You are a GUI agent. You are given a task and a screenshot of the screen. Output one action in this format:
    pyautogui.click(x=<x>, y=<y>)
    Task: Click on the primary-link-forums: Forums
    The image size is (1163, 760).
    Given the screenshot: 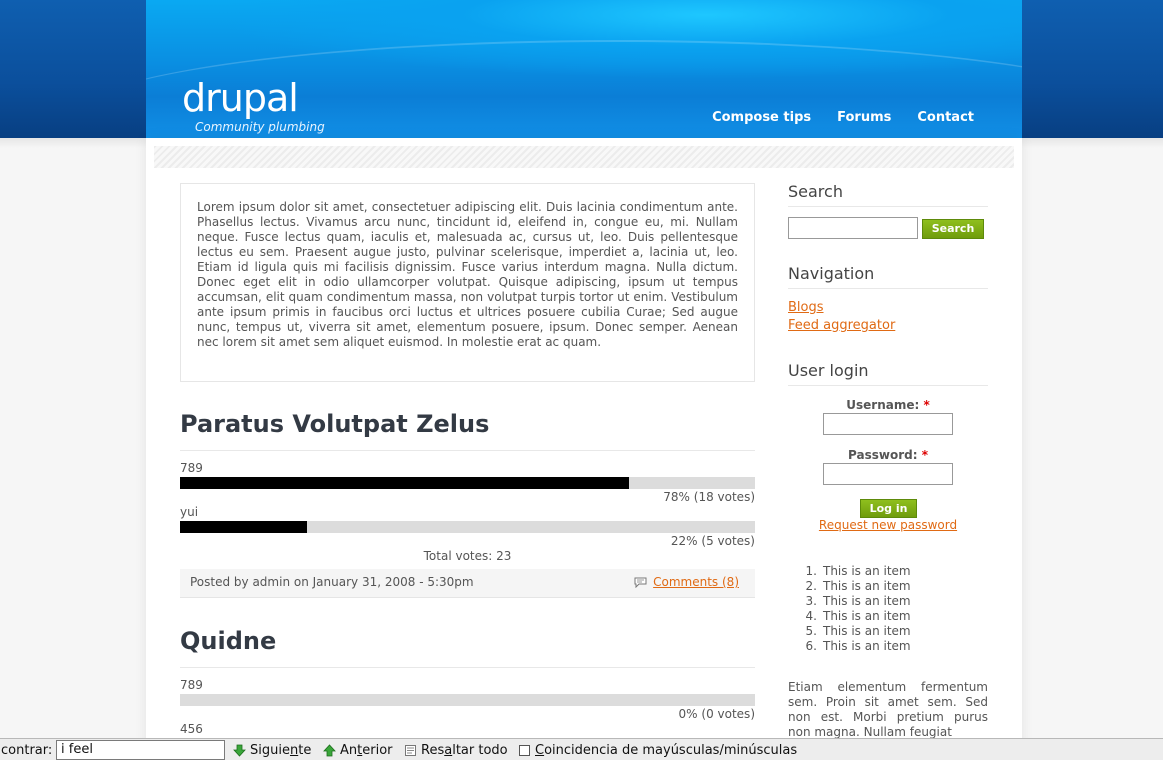 What is the action you would take?
    pyautogui.click(x=864, y=117)
    